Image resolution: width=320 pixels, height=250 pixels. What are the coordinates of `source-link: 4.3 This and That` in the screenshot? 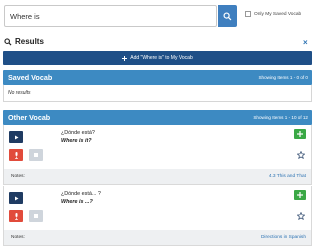 It's located at (287, 176).